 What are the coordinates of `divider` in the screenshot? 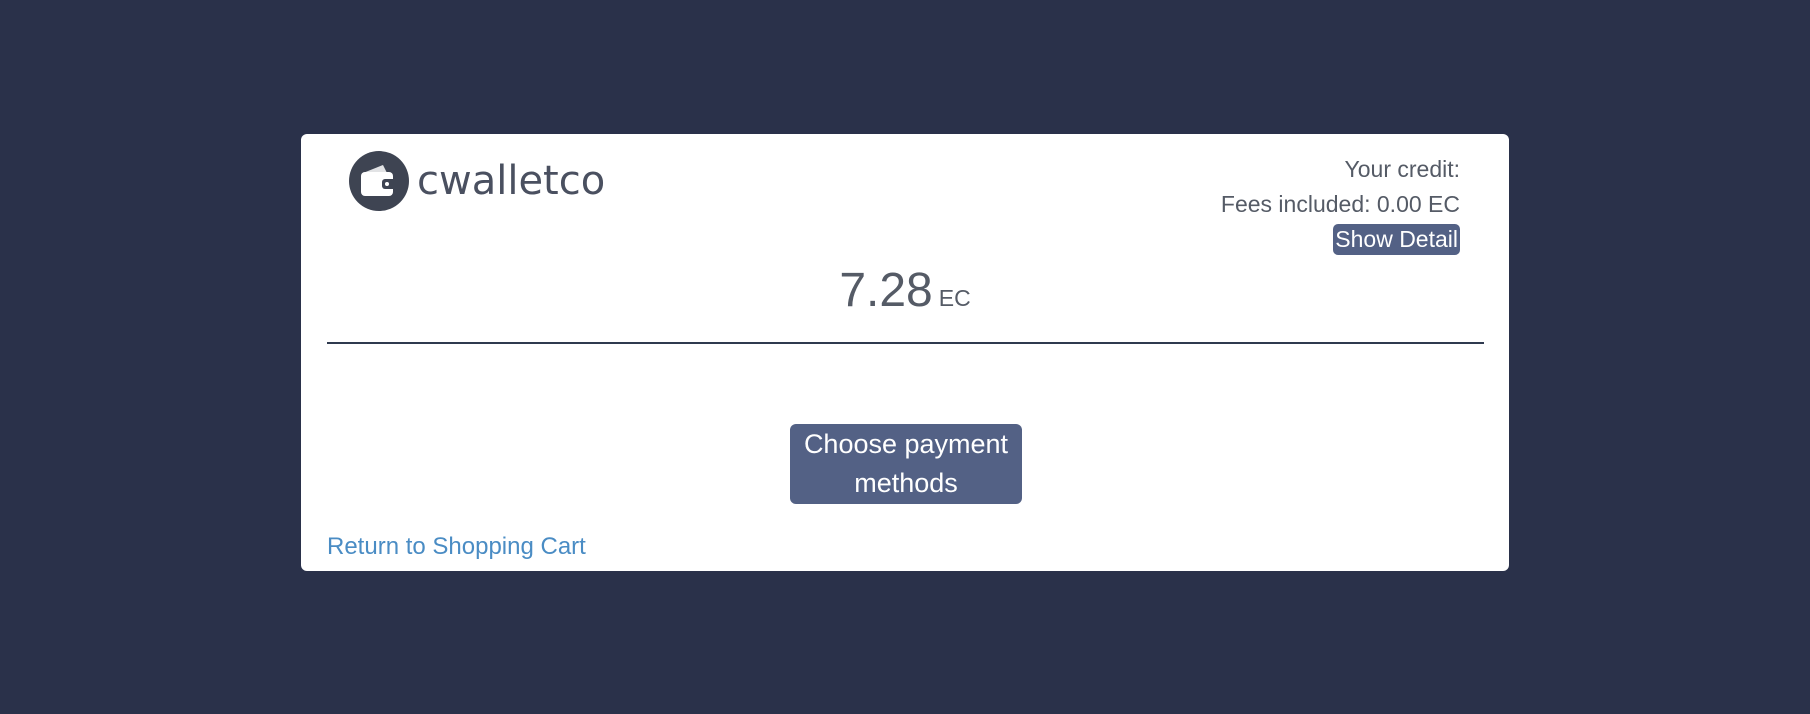 It's located at (905, 343).